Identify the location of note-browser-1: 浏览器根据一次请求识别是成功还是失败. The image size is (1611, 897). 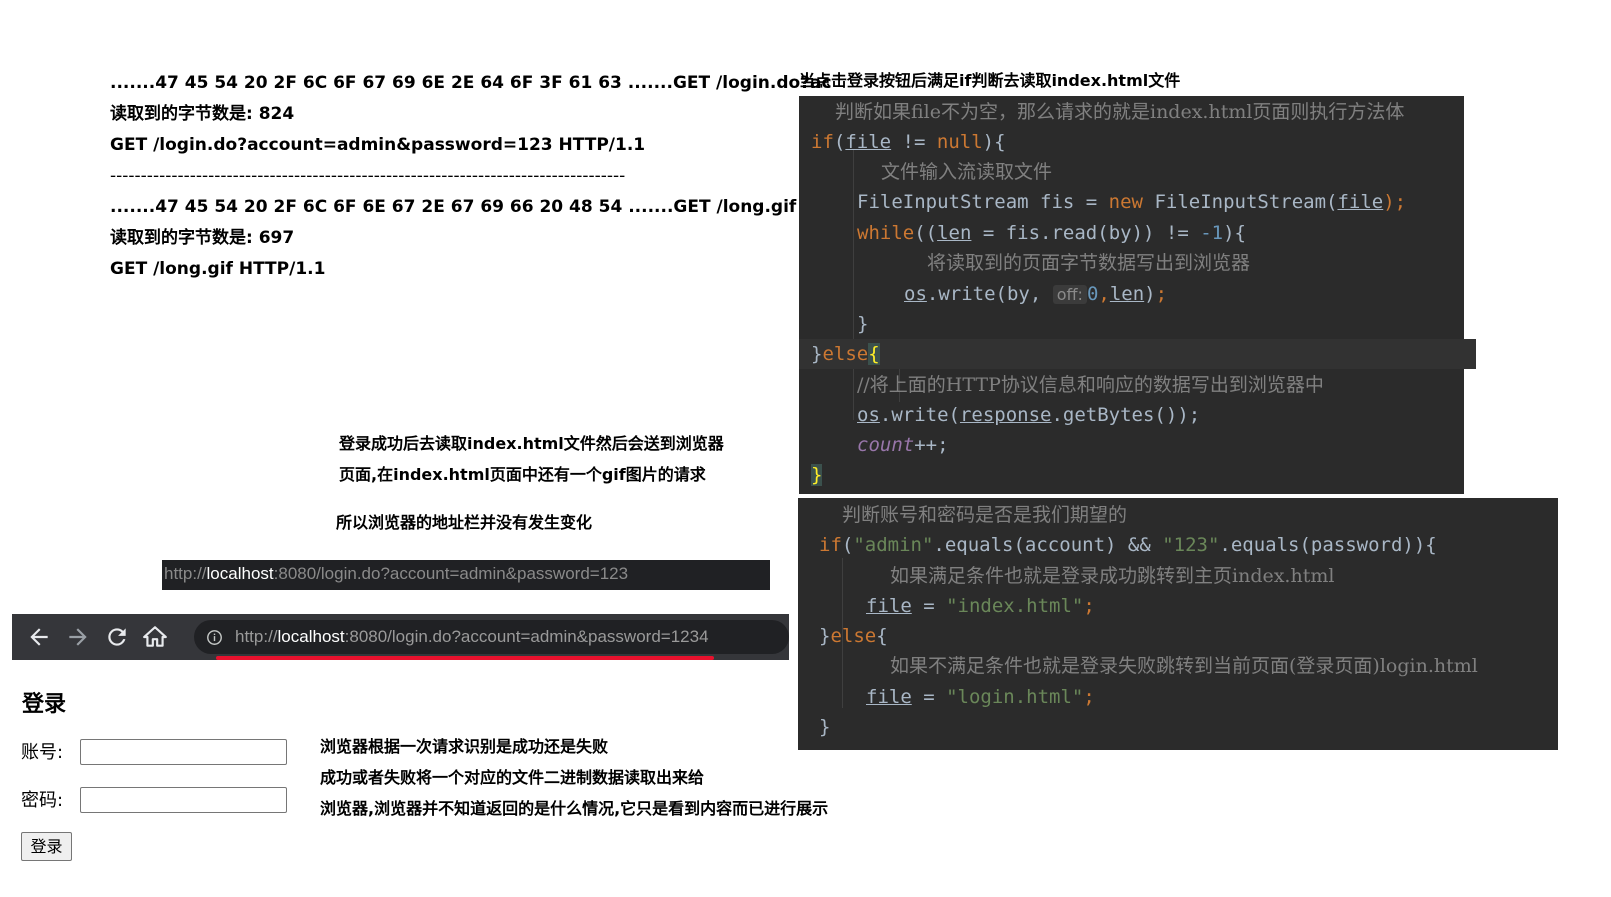
(464, 746).